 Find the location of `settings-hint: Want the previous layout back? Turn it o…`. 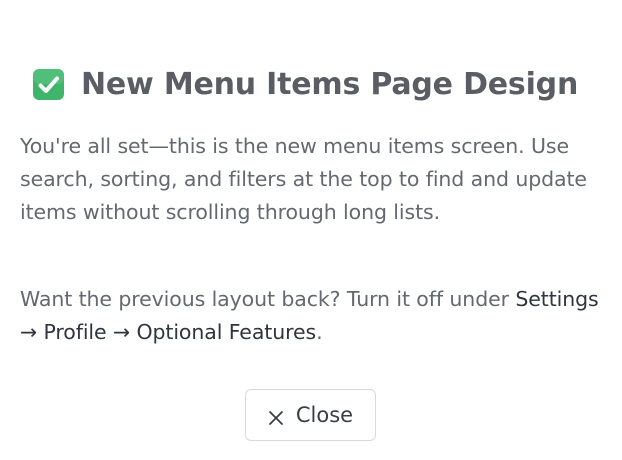

settings-hint: Want the previous layout back? Turn it o… is located at coordinates (312, 316).